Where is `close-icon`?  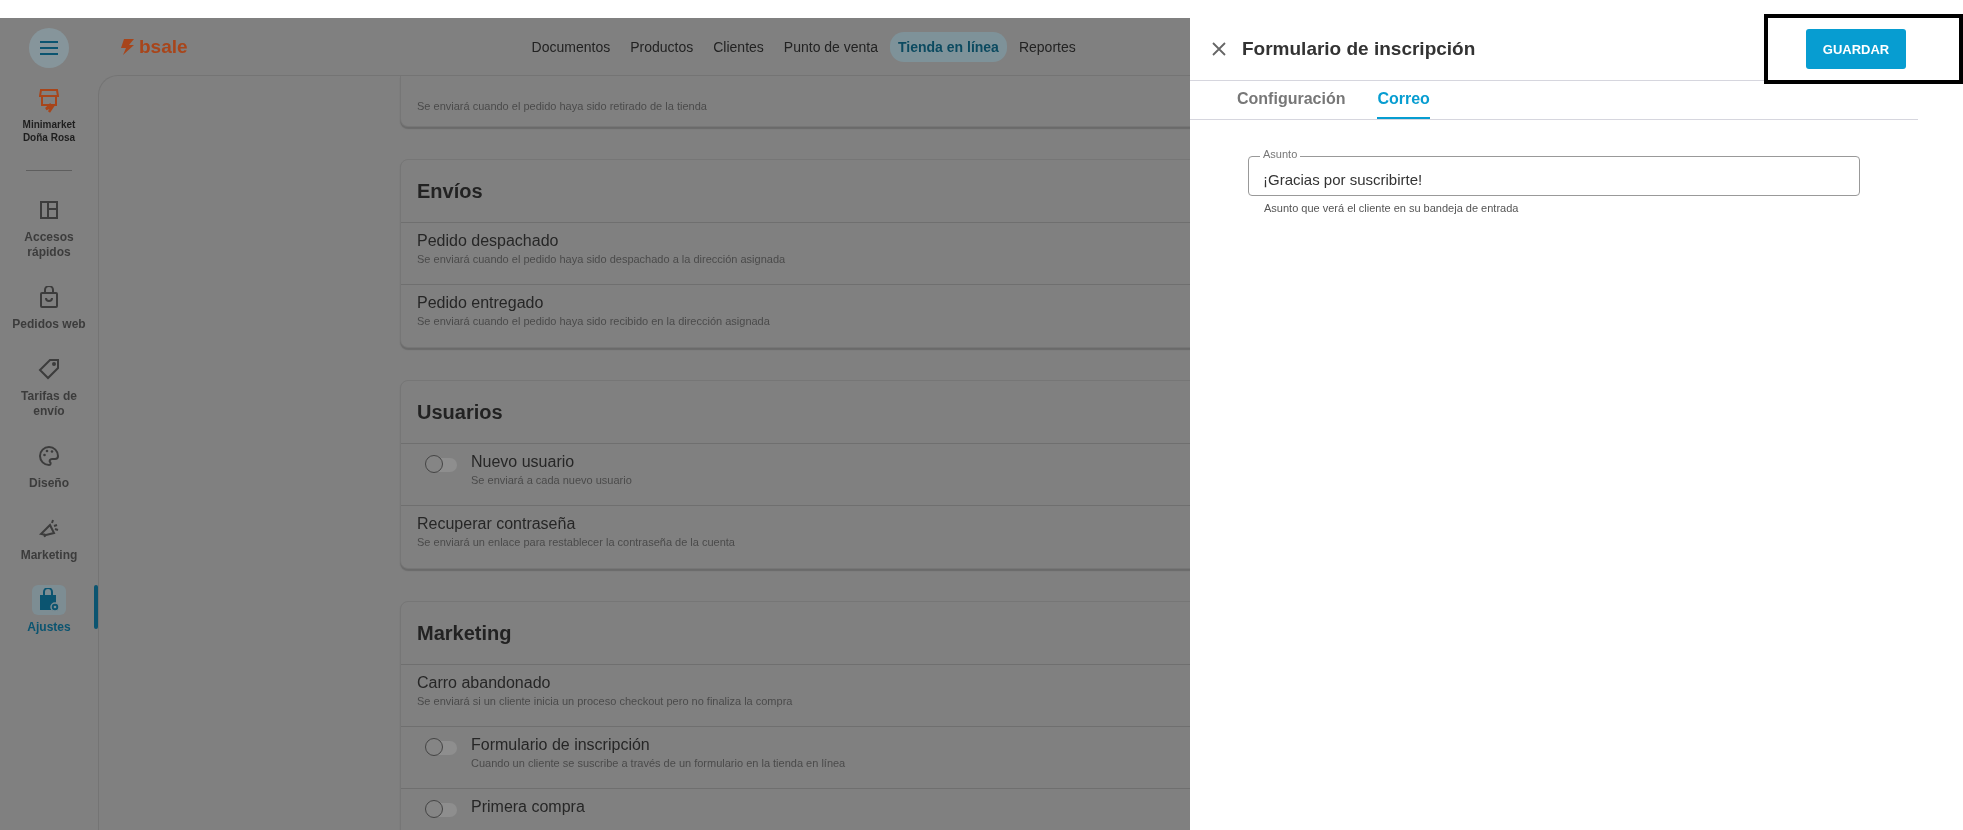
close-icon is located at coordinates (1219, 49).